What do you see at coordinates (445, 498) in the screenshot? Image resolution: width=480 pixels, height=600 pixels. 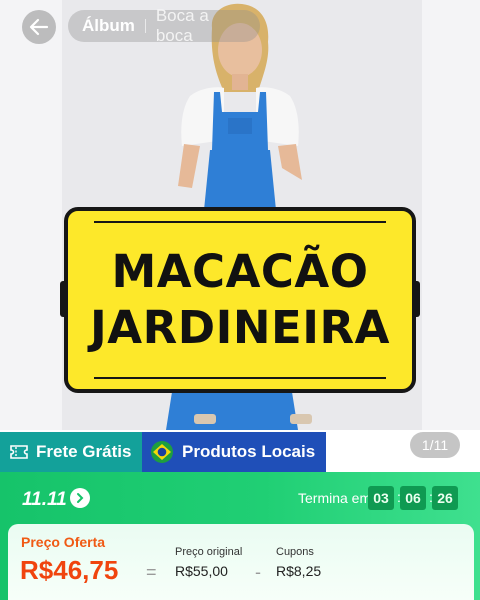 I see `timer-seconds: 26` at bounding box center [445, 498].